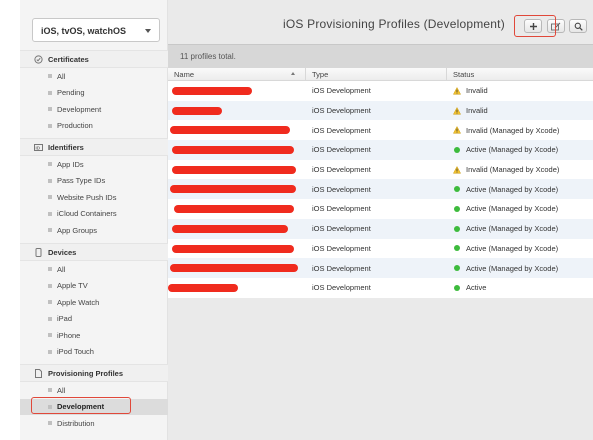  What do you see at coordinates (69, 335) in the screenshot?
I see `sidebar-item-label: iPhone` at bounding box center [69, 335].